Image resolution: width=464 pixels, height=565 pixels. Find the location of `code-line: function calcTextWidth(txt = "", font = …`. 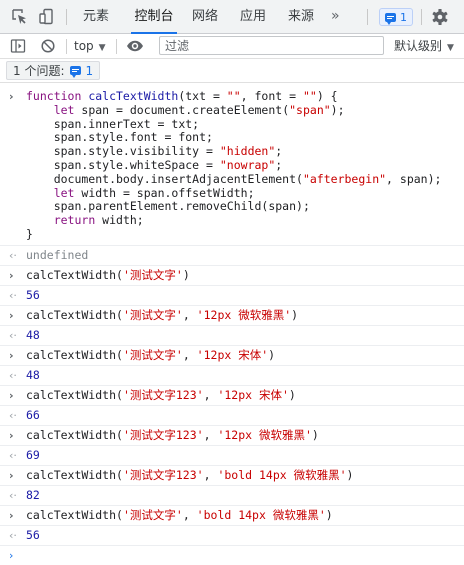

code-line: function calcTextWidth(txt = "", font = … is located at coordinates (243, 96).